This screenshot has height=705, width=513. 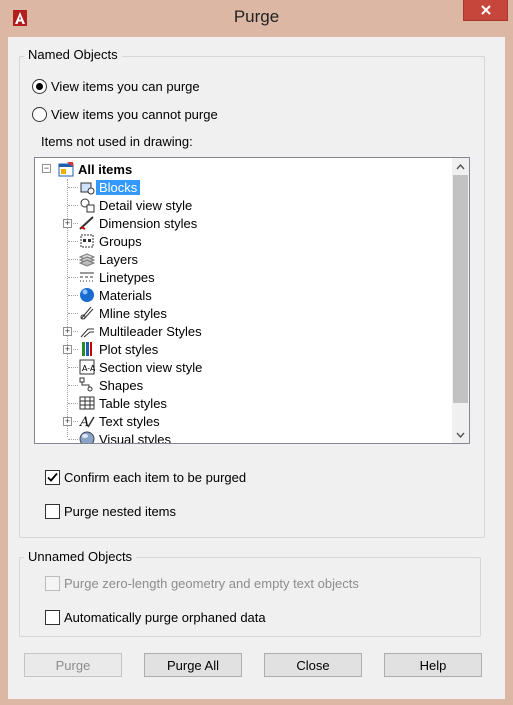 What do you see at coordinates (133, 403) in the screenshot?
I see `tree-item-label: Table styles` at bounding box center [133, 403].